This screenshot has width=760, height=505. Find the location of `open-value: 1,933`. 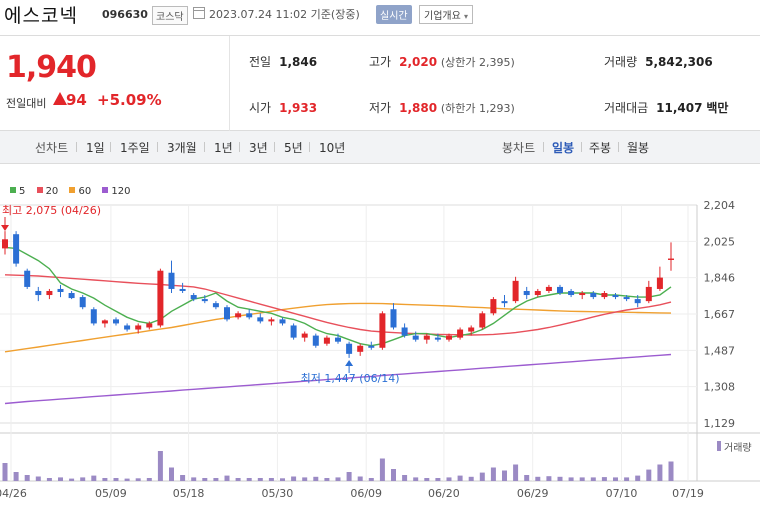

open-value: 1,933 is located at coordinates (298, 108).